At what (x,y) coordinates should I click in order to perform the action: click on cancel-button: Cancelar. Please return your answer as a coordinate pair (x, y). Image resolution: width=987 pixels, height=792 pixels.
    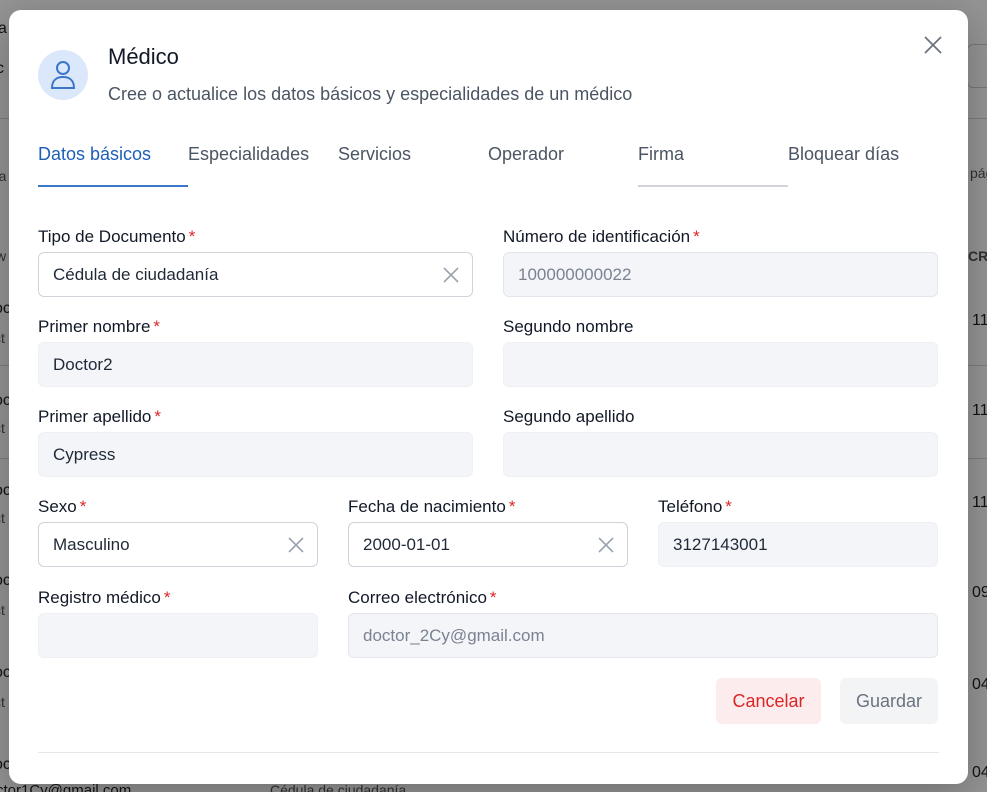
    Looking at the image, I should click on (768, 701).